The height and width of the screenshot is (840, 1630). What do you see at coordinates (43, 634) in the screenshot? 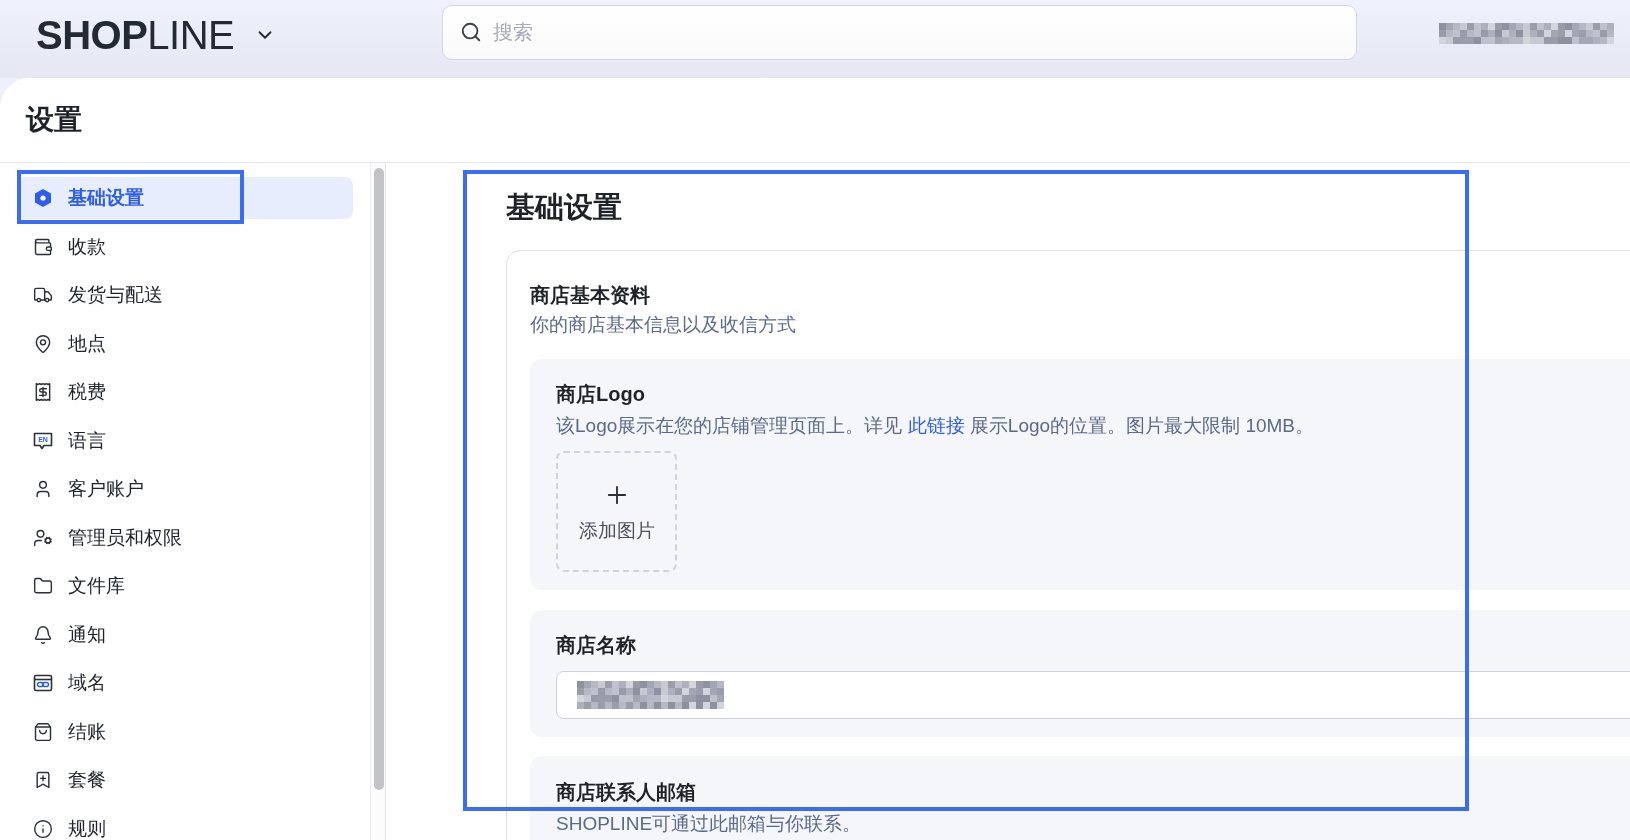
I see `bell-icon` at bounding box center [43, 634].